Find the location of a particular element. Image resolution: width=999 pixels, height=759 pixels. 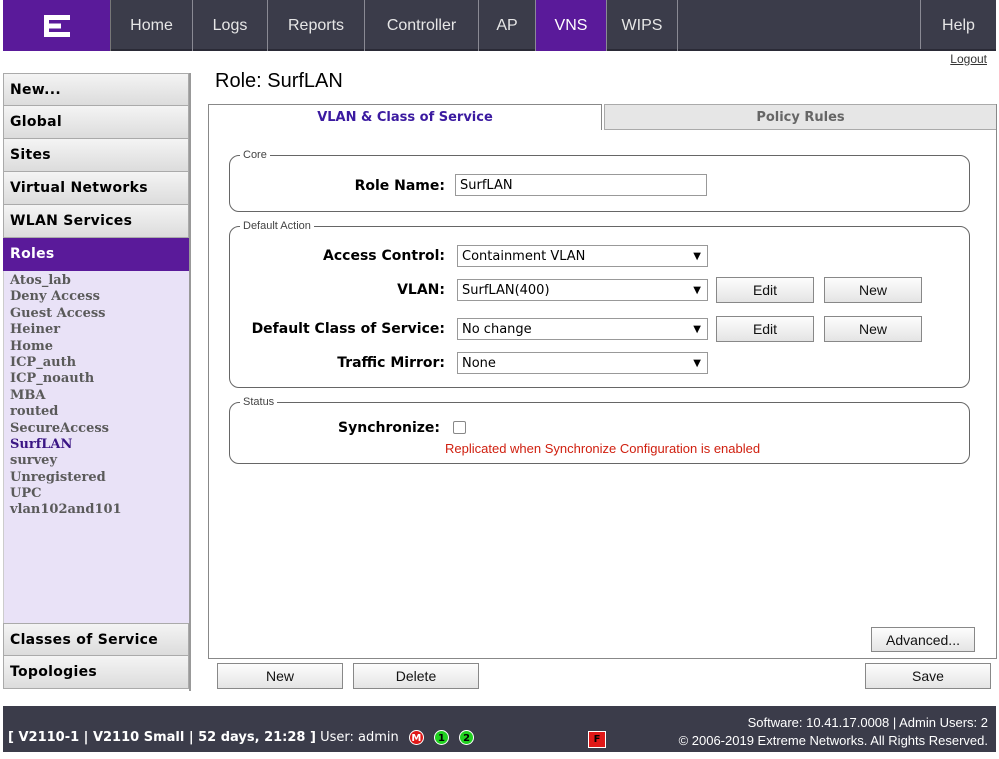

role-name-label: Role Name: is located at coordinates (399, 186).